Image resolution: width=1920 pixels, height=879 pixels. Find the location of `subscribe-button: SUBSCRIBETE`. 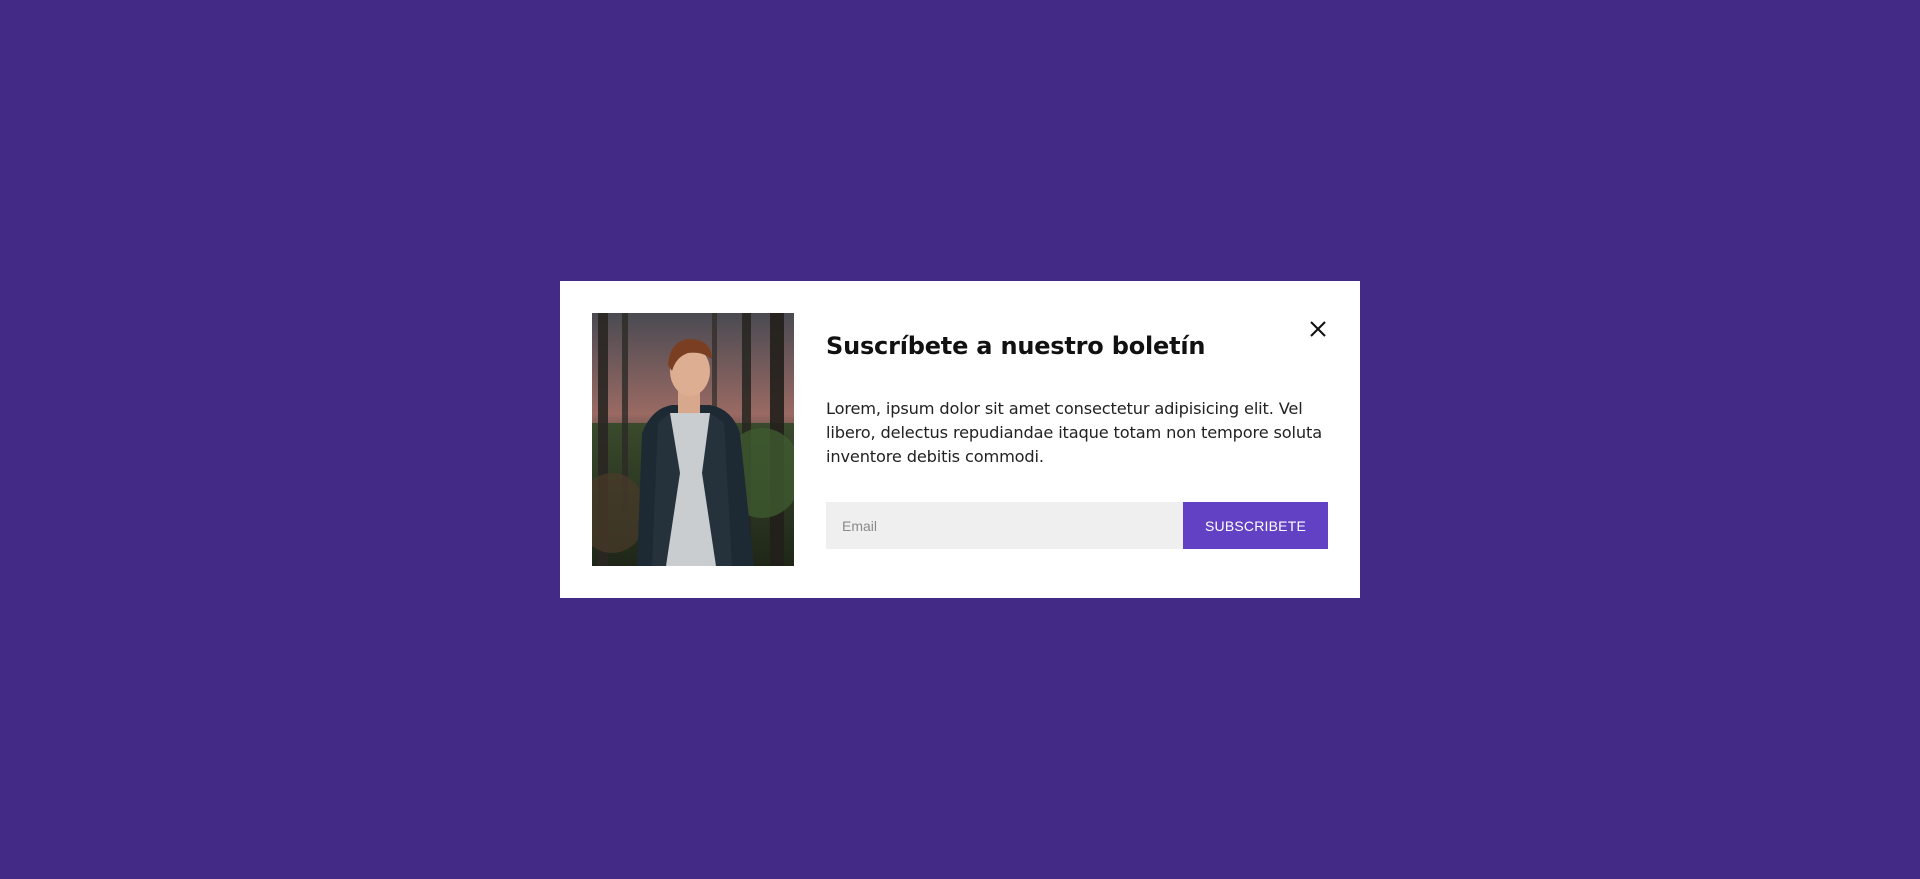

subscribe-button: SUBSCRIBETE is located at coordinates (1255, 525).